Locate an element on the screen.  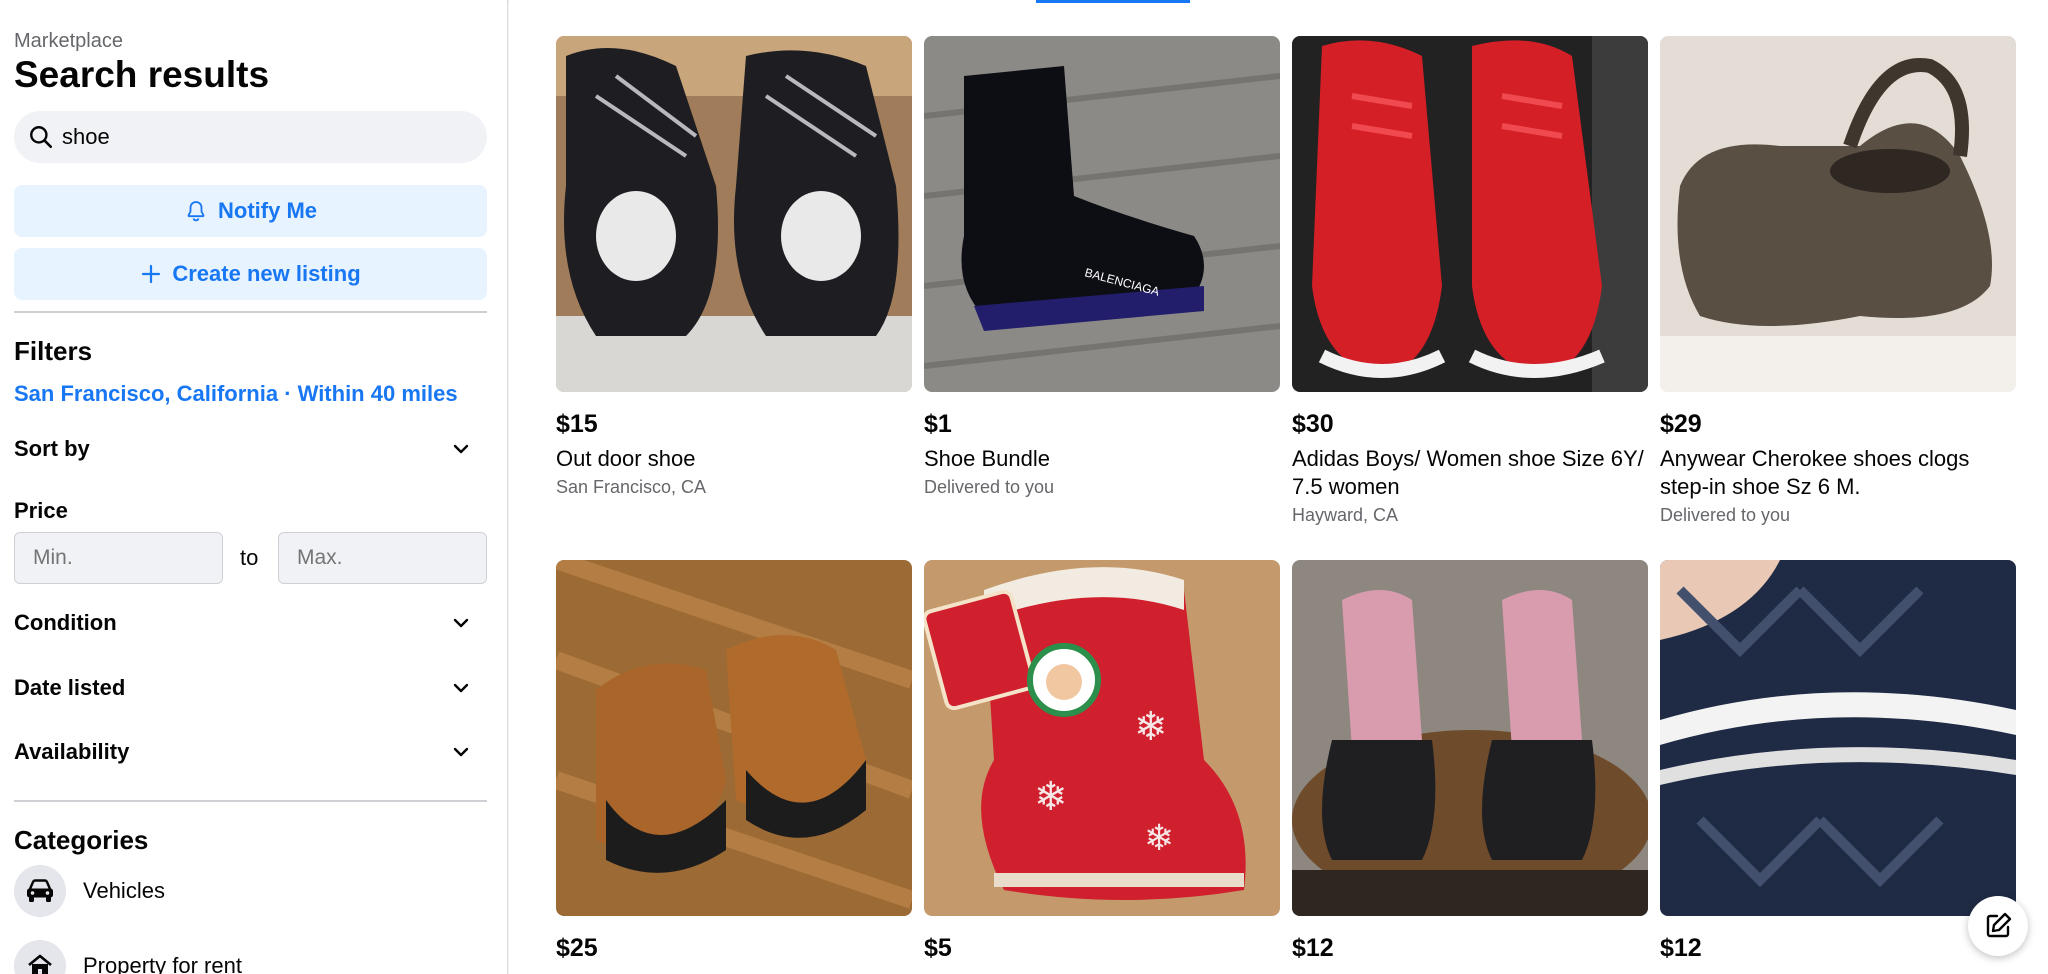
search-icon is located at coordinates (41, 137).